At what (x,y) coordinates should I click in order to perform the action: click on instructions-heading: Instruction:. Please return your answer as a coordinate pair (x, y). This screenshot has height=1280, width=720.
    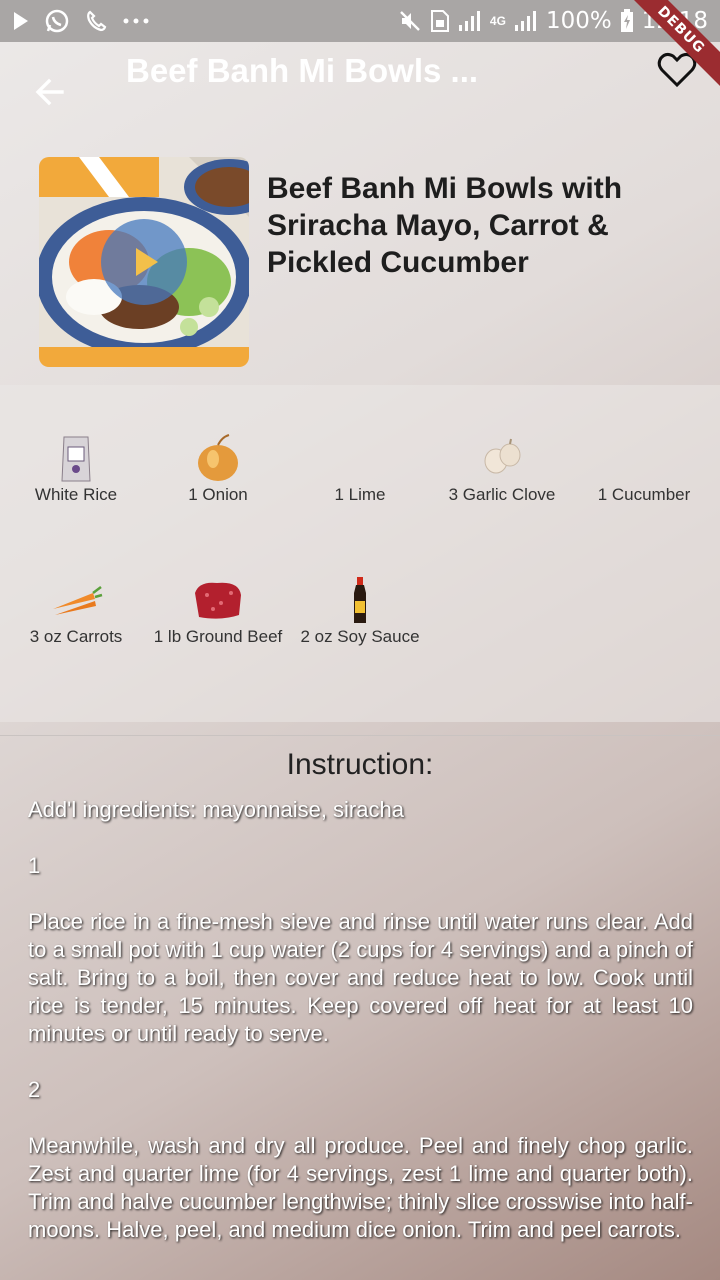
    Looking at the image, I should click on (360, 764).